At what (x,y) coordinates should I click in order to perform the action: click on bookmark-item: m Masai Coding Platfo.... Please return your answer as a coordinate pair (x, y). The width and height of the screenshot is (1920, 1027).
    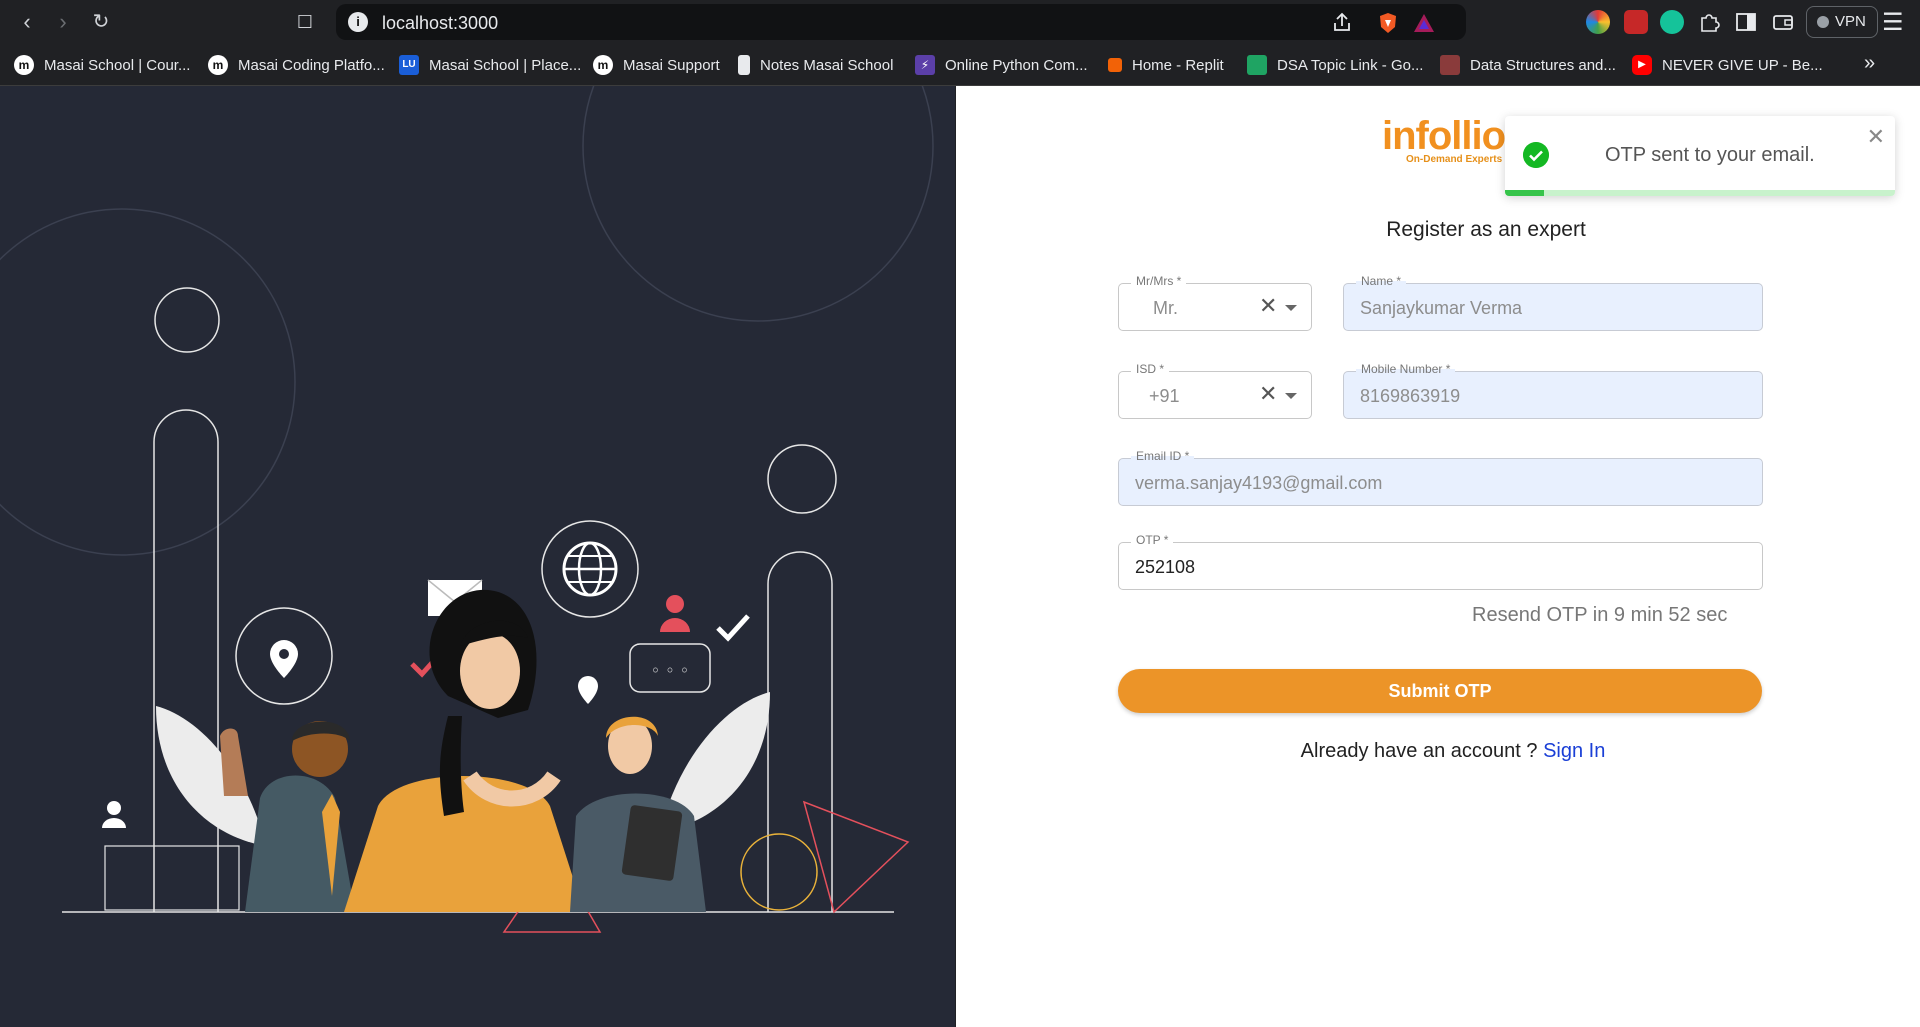
    Looking at the image, I should click on (296, 65).